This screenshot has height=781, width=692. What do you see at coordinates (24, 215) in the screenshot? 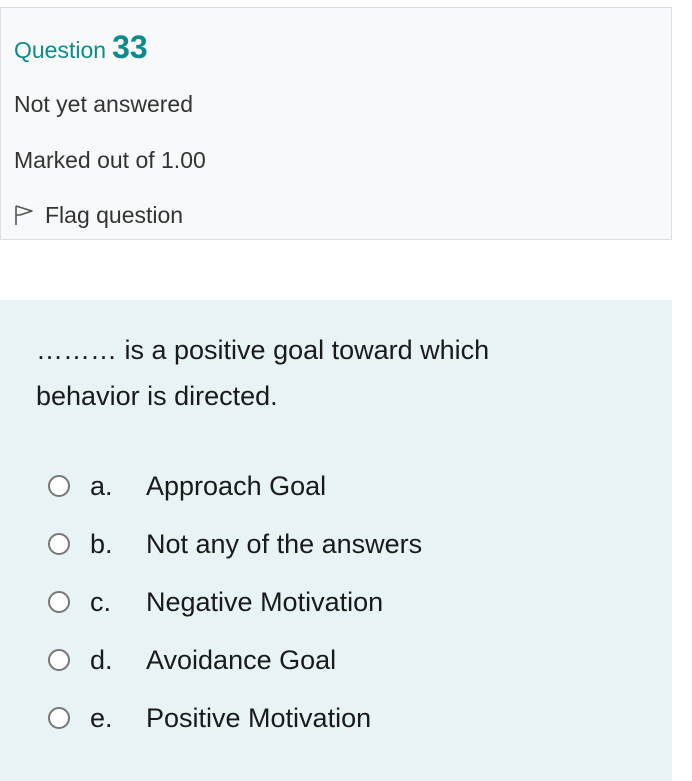
I see `flag-icon` at bounding box center [24, 215].